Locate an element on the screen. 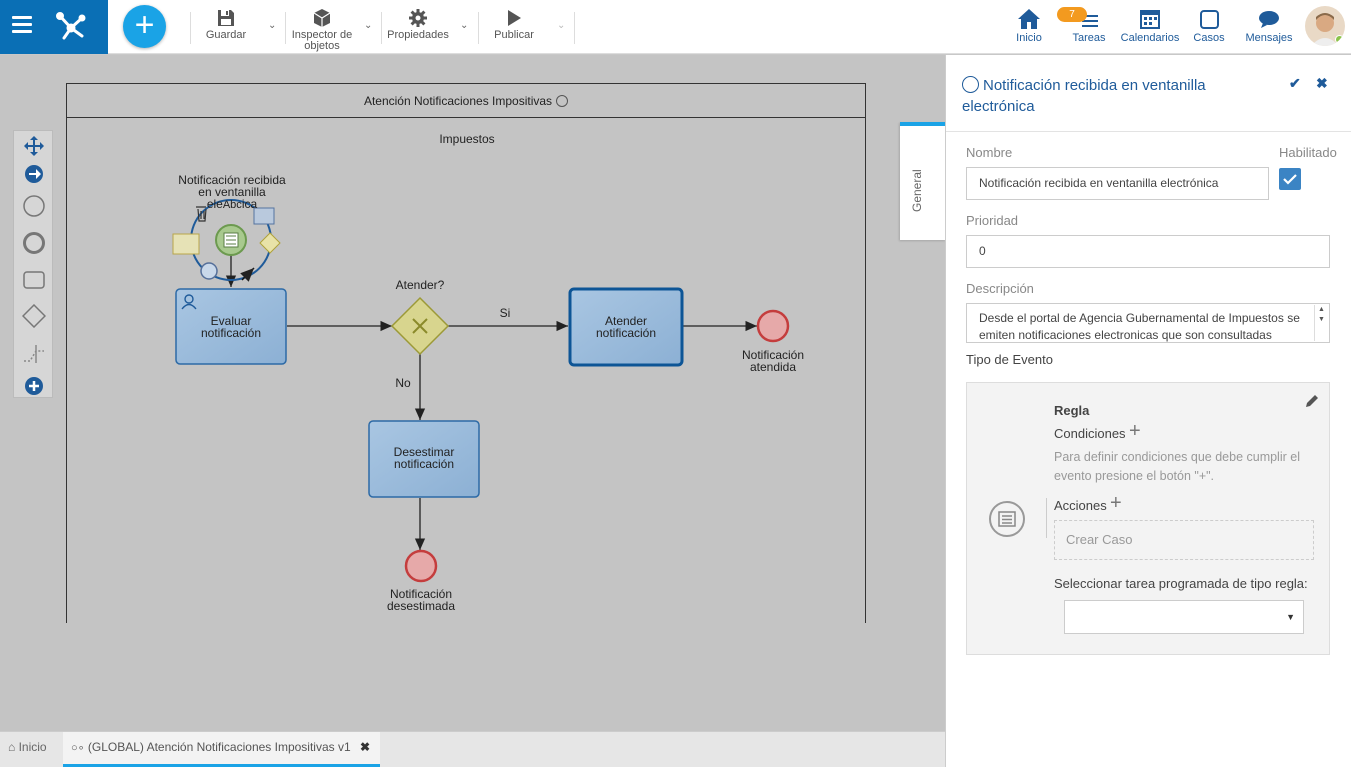  cube-icon is located at coordinates (322, 18).